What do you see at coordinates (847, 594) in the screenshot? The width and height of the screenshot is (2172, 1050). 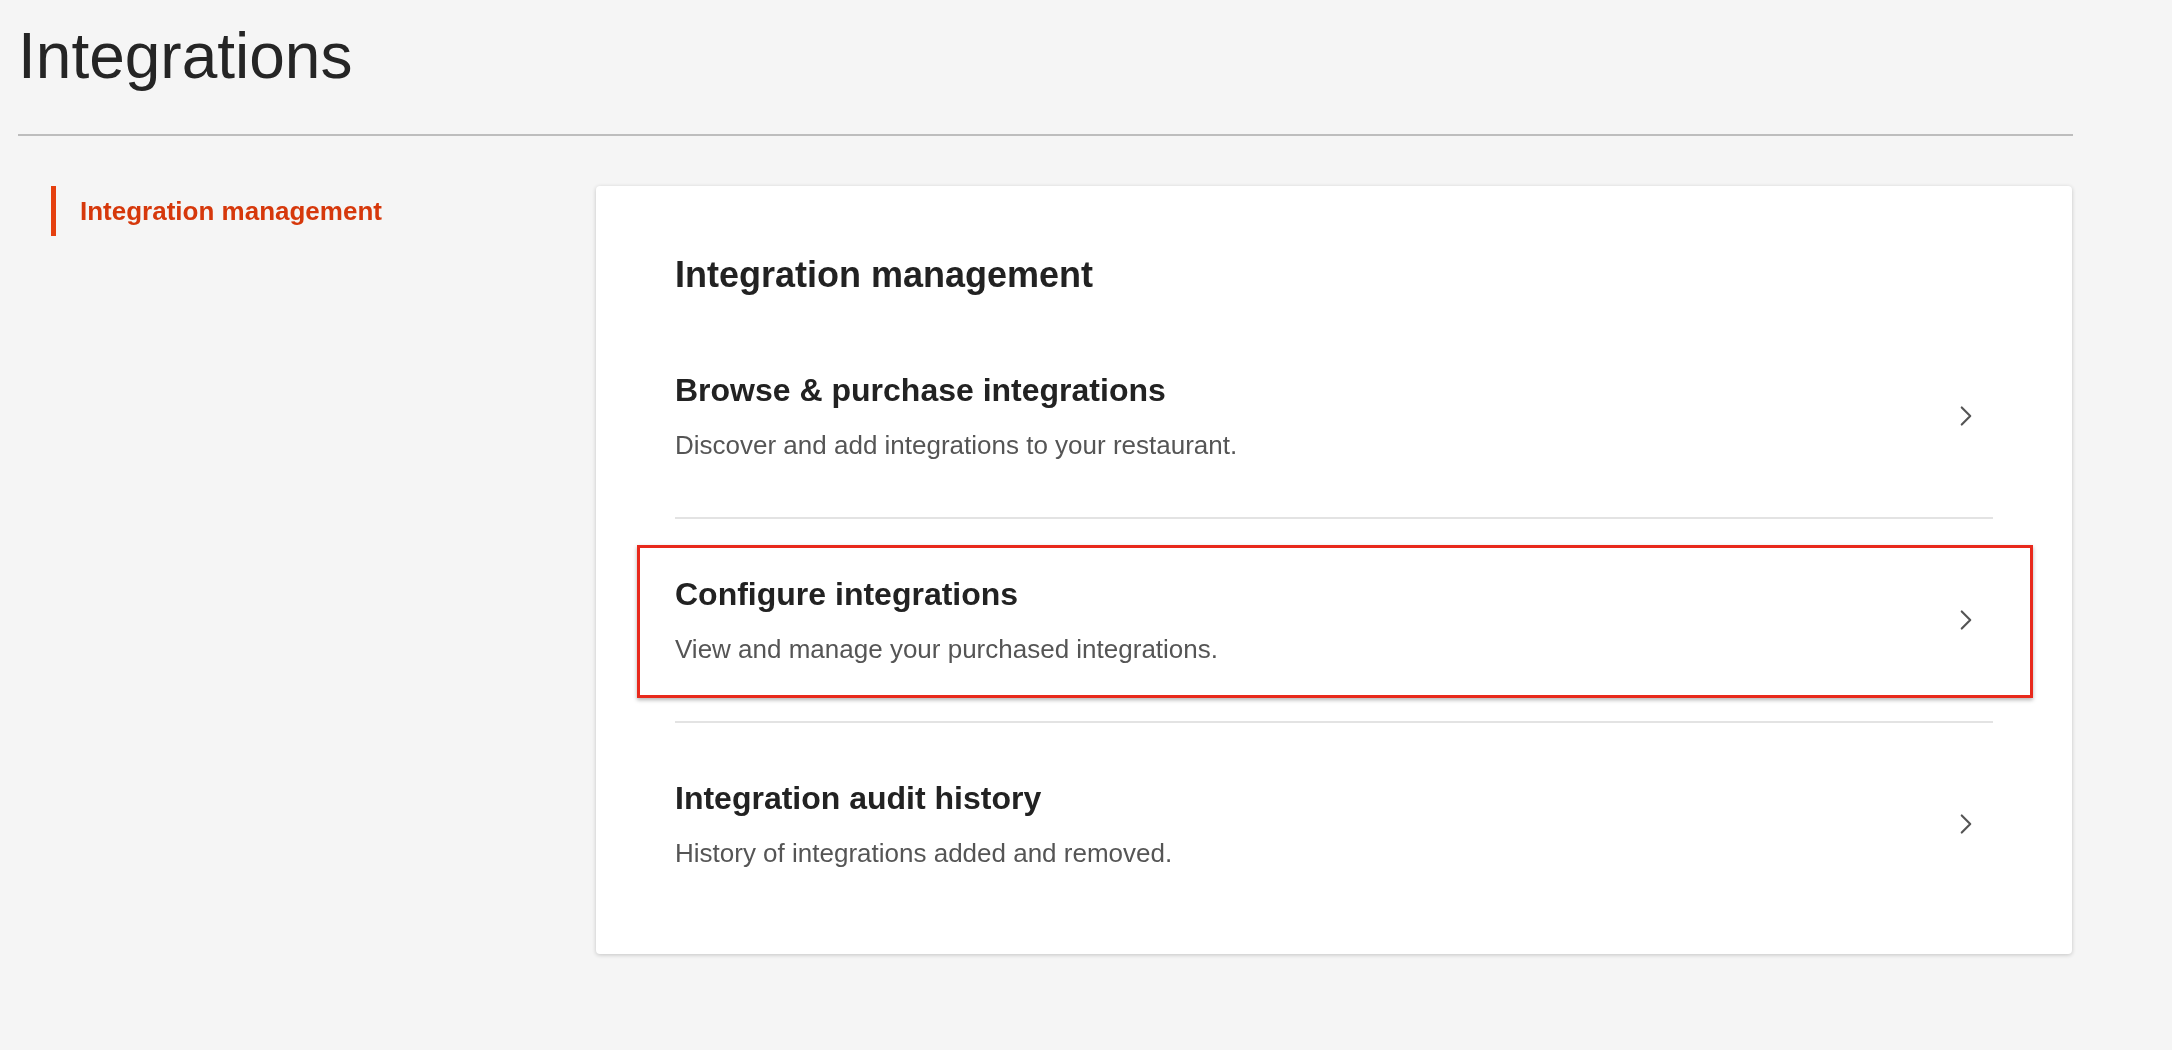 I see `row-title: Configure integrations` at bounding box center [847, 594].